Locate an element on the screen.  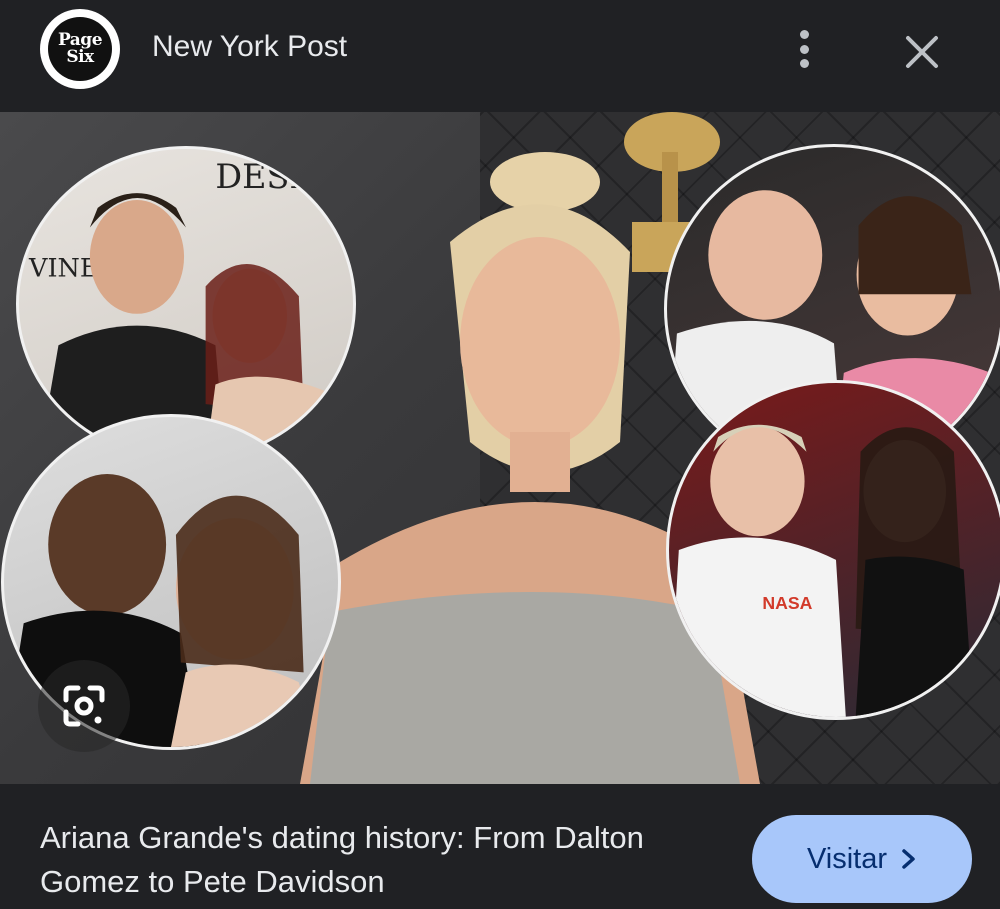
visit-button: Visitar is located at coordinates (862, 859).